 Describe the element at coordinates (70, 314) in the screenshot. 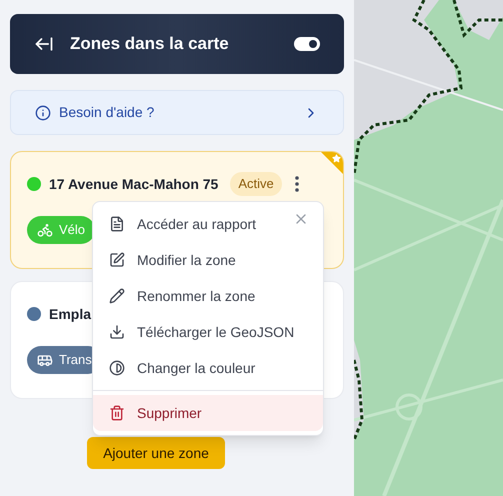

I see `zone-name: Empla` at that location.